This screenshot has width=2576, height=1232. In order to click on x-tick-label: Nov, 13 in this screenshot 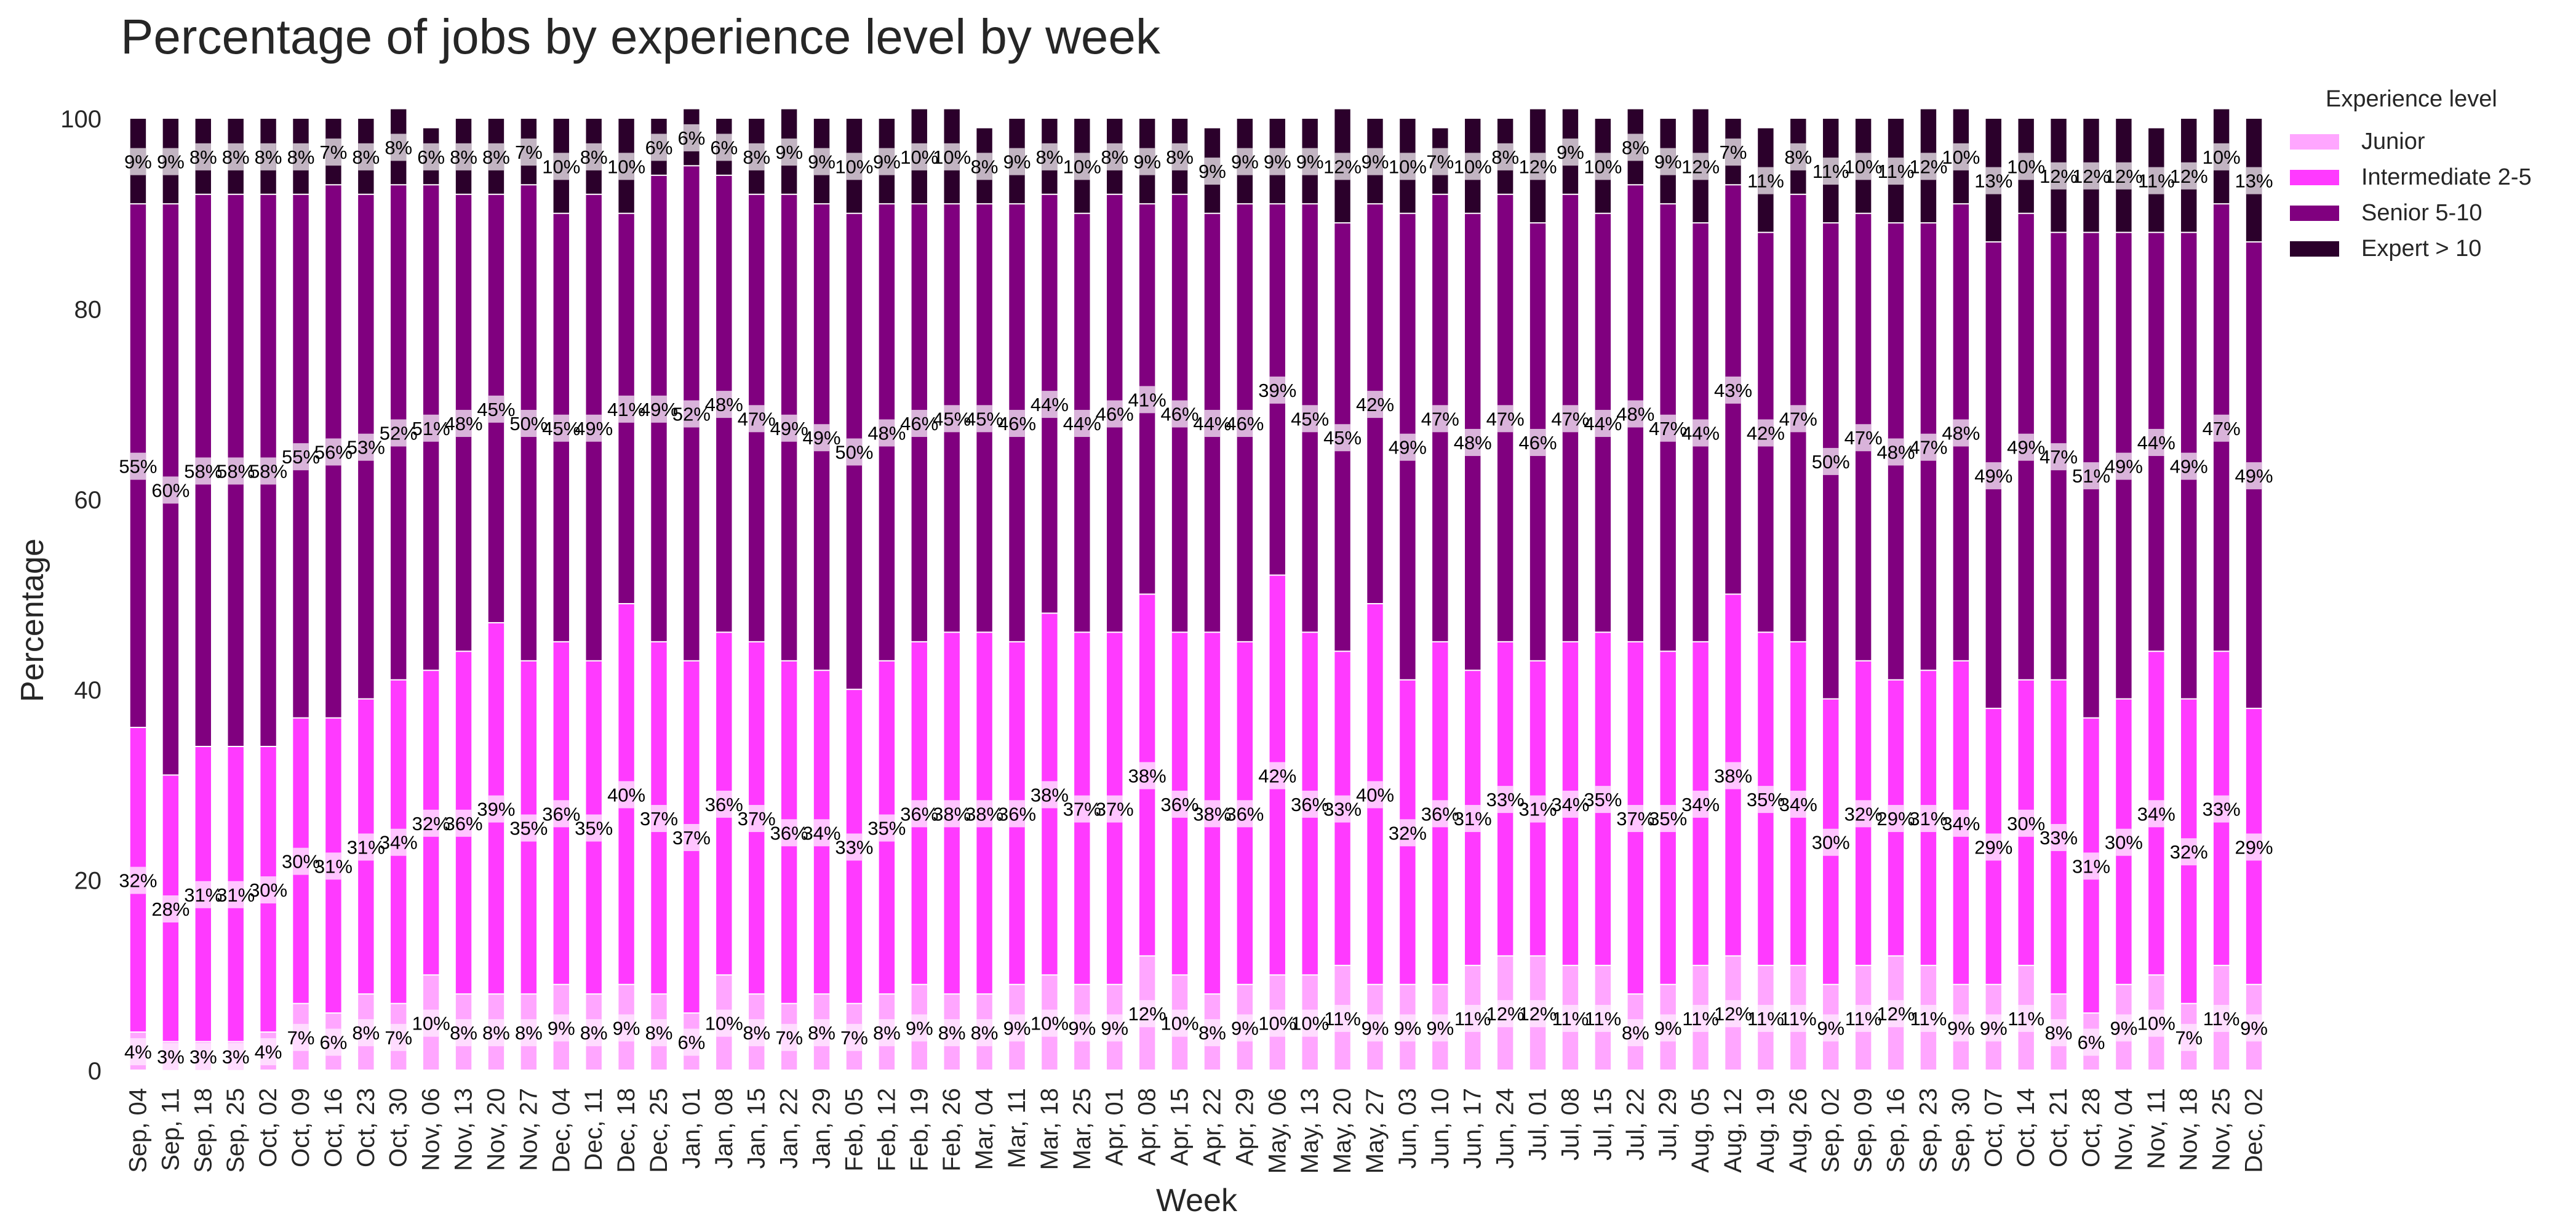, I will do `click(464, 1129)`.